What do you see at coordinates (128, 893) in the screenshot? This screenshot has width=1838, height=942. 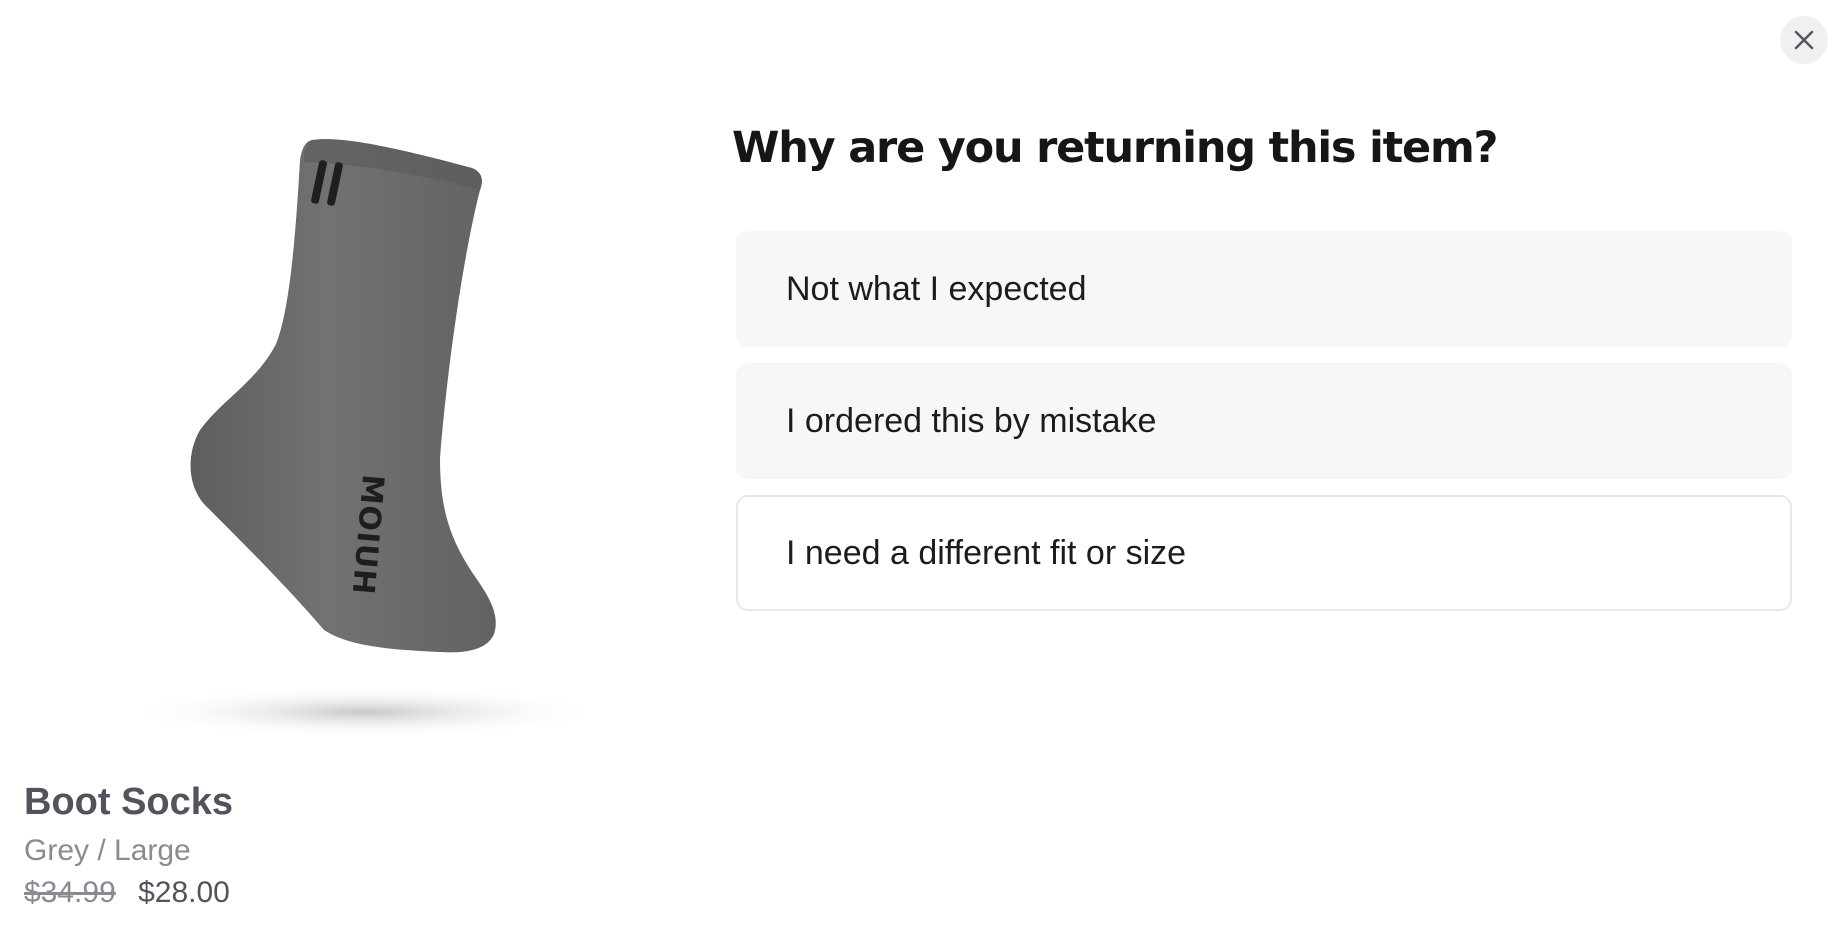 I see `price-row: $34.99 $28.00` at bounding box center [128, 893].